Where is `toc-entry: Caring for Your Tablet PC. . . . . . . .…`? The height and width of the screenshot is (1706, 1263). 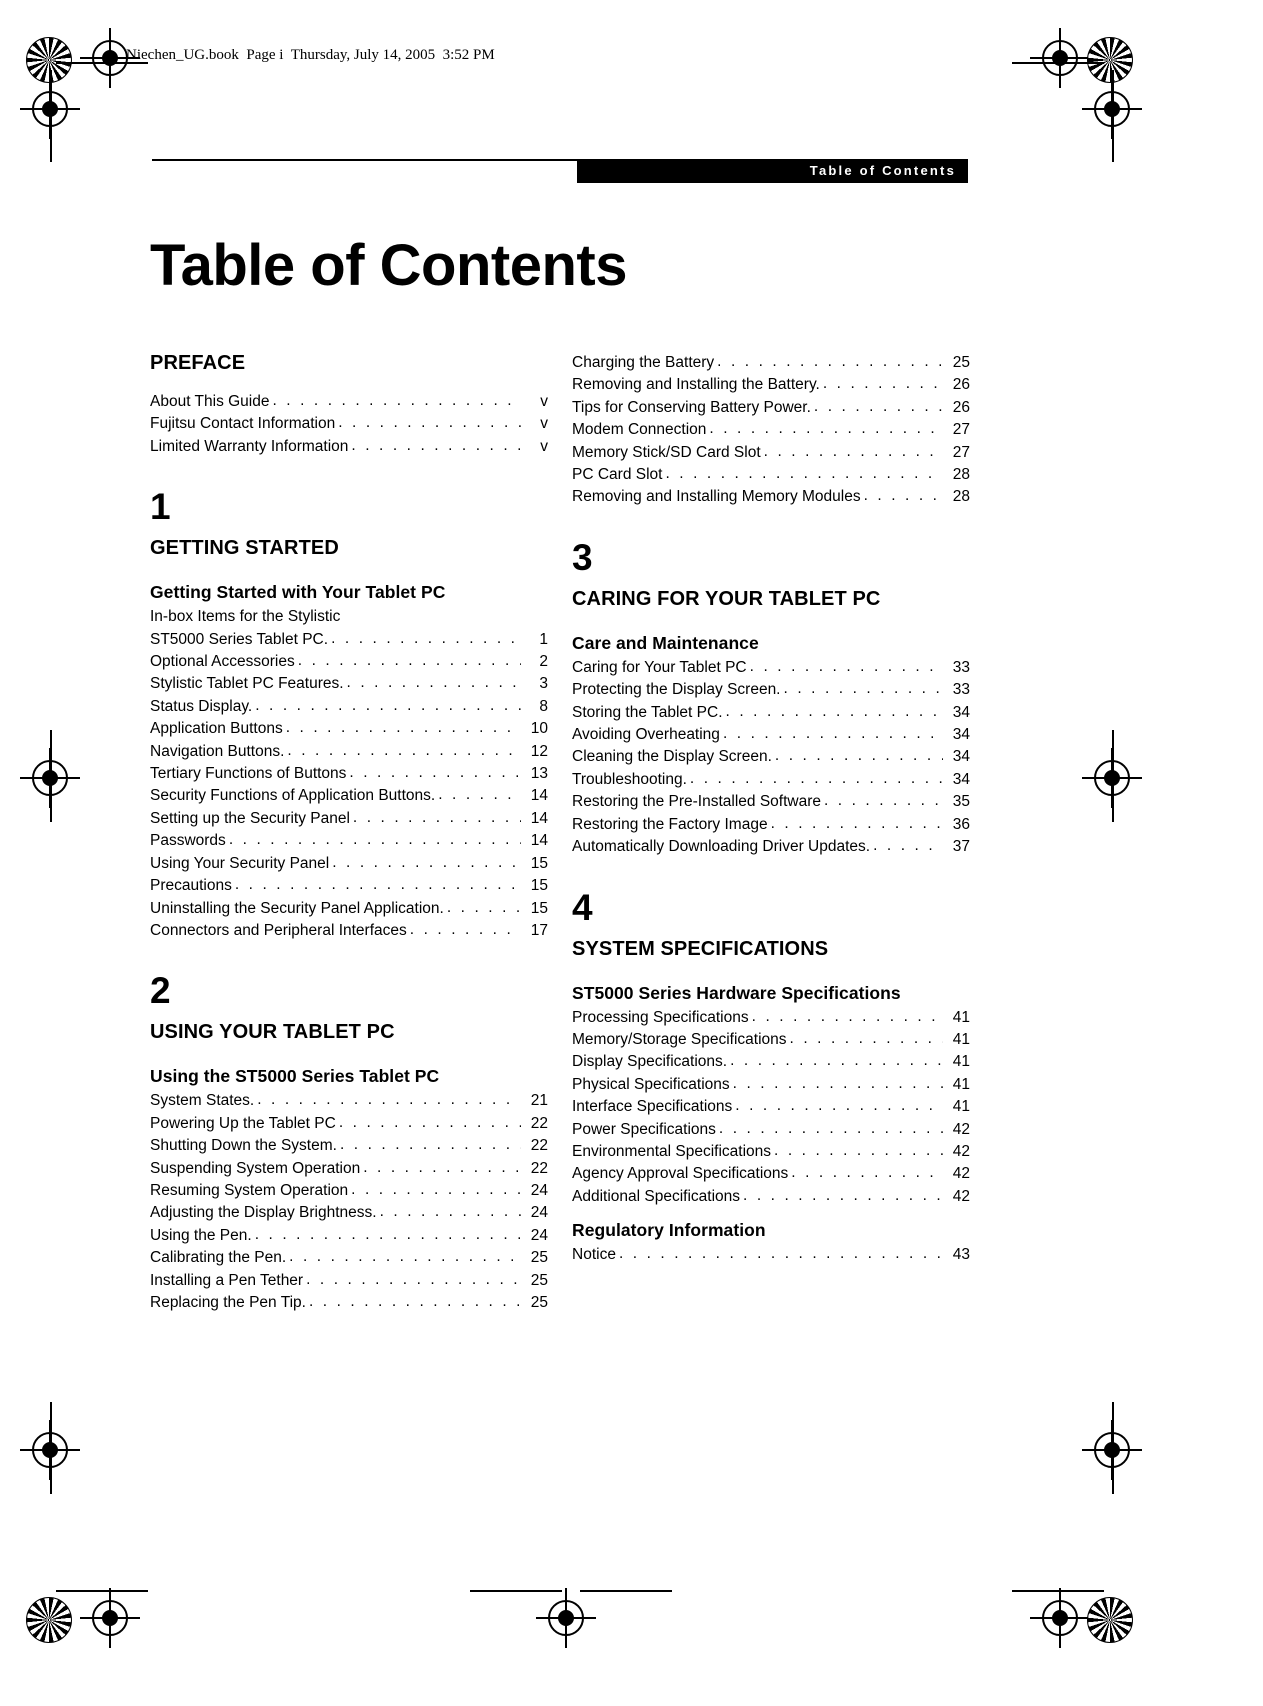
toc-entry: Caring for Your Tablet PC. . . . . . . .… is located at coordinates (771, 668).